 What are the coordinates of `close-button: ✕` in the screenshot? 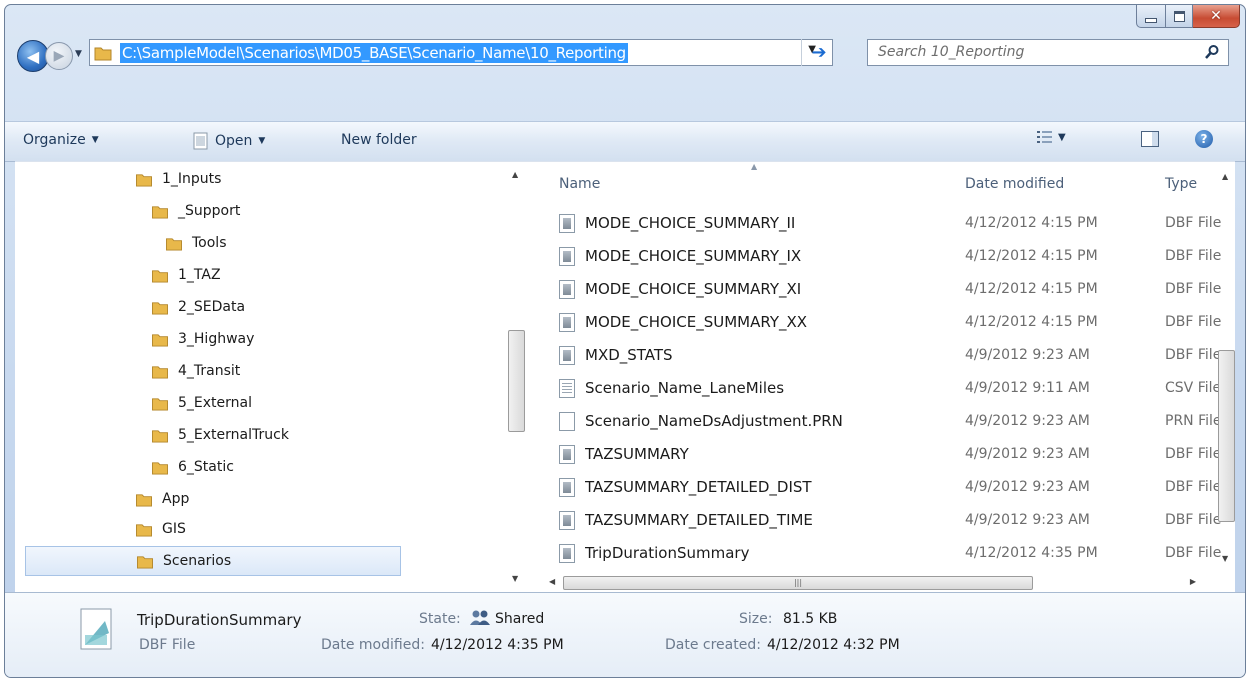 It's located at (1216, 16).